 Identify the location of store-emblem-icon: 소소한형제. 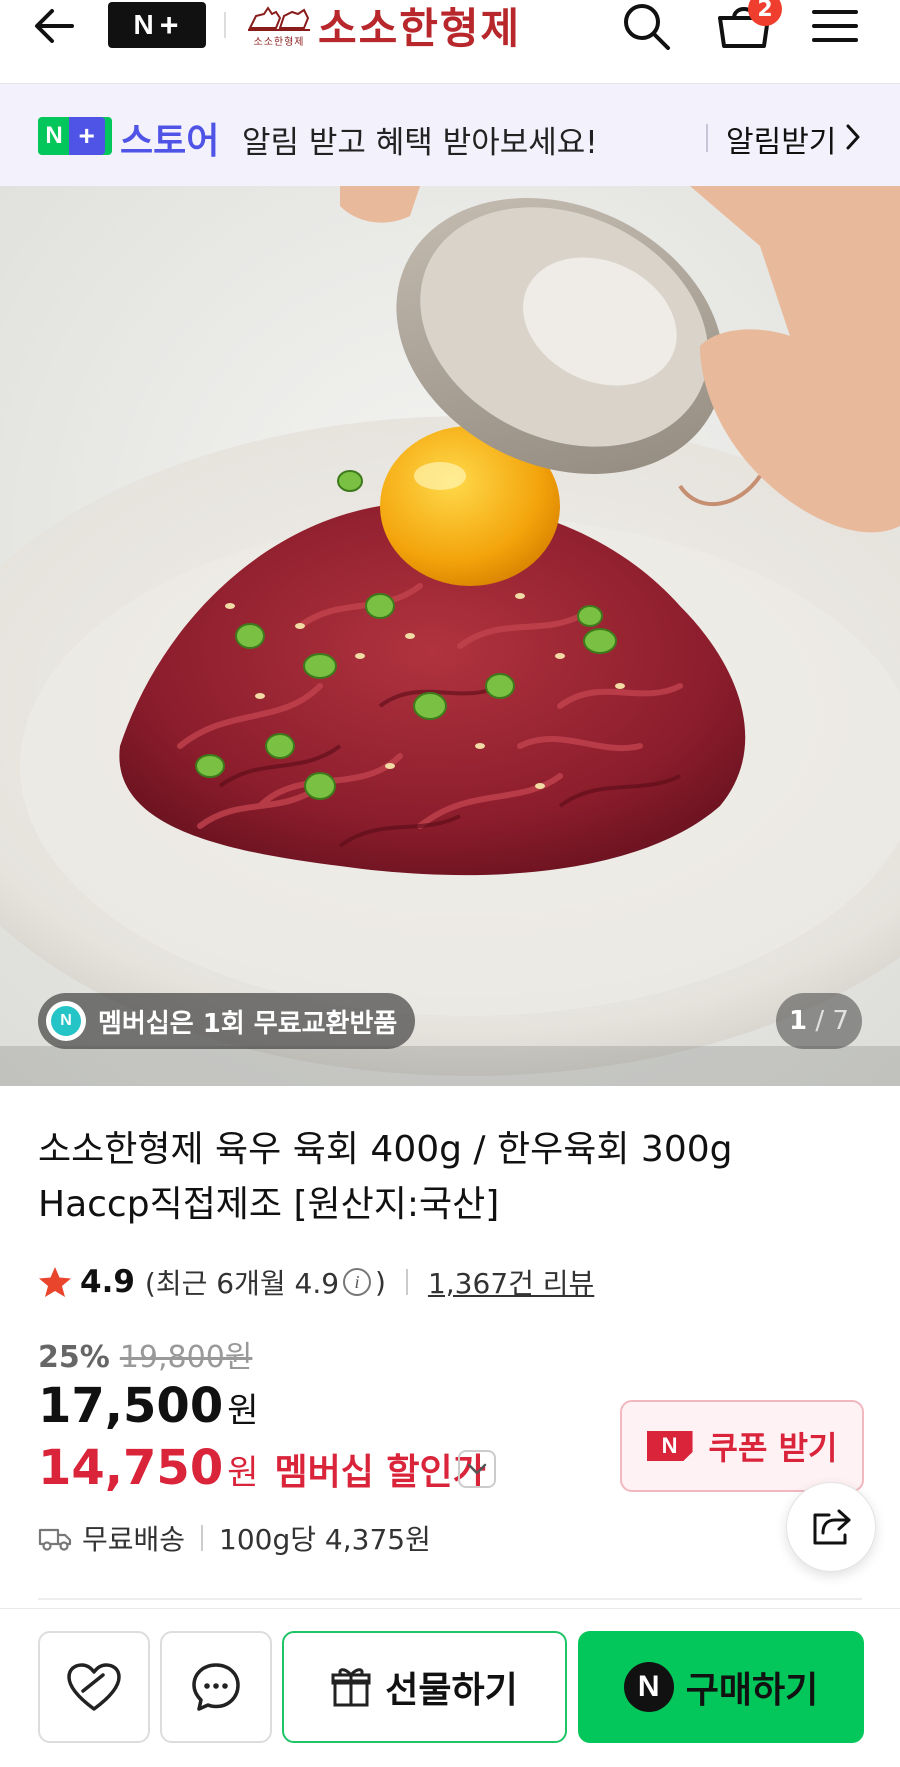
(279, 25).